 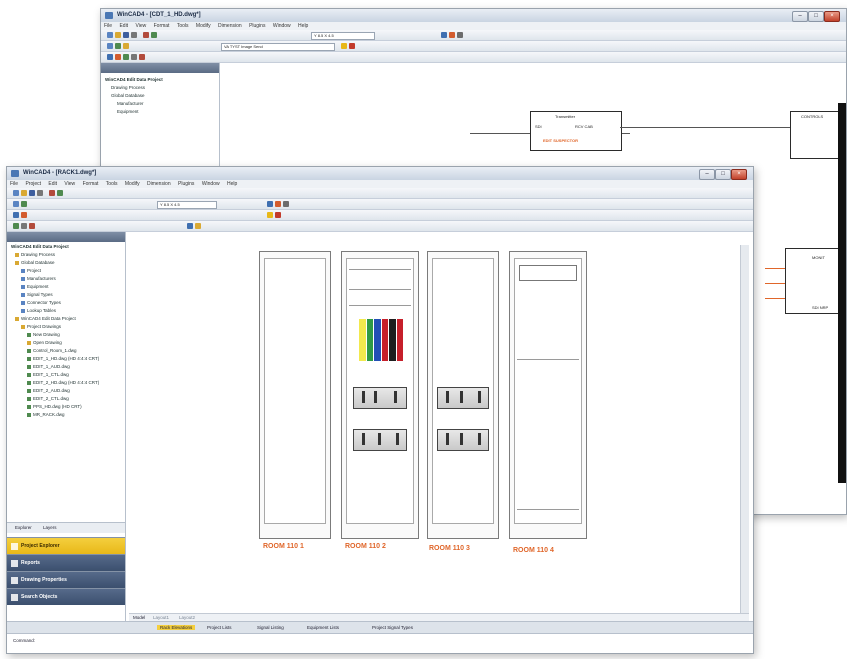 I want to click on tree-item: Drawing Process, so click(x=35, y=254).